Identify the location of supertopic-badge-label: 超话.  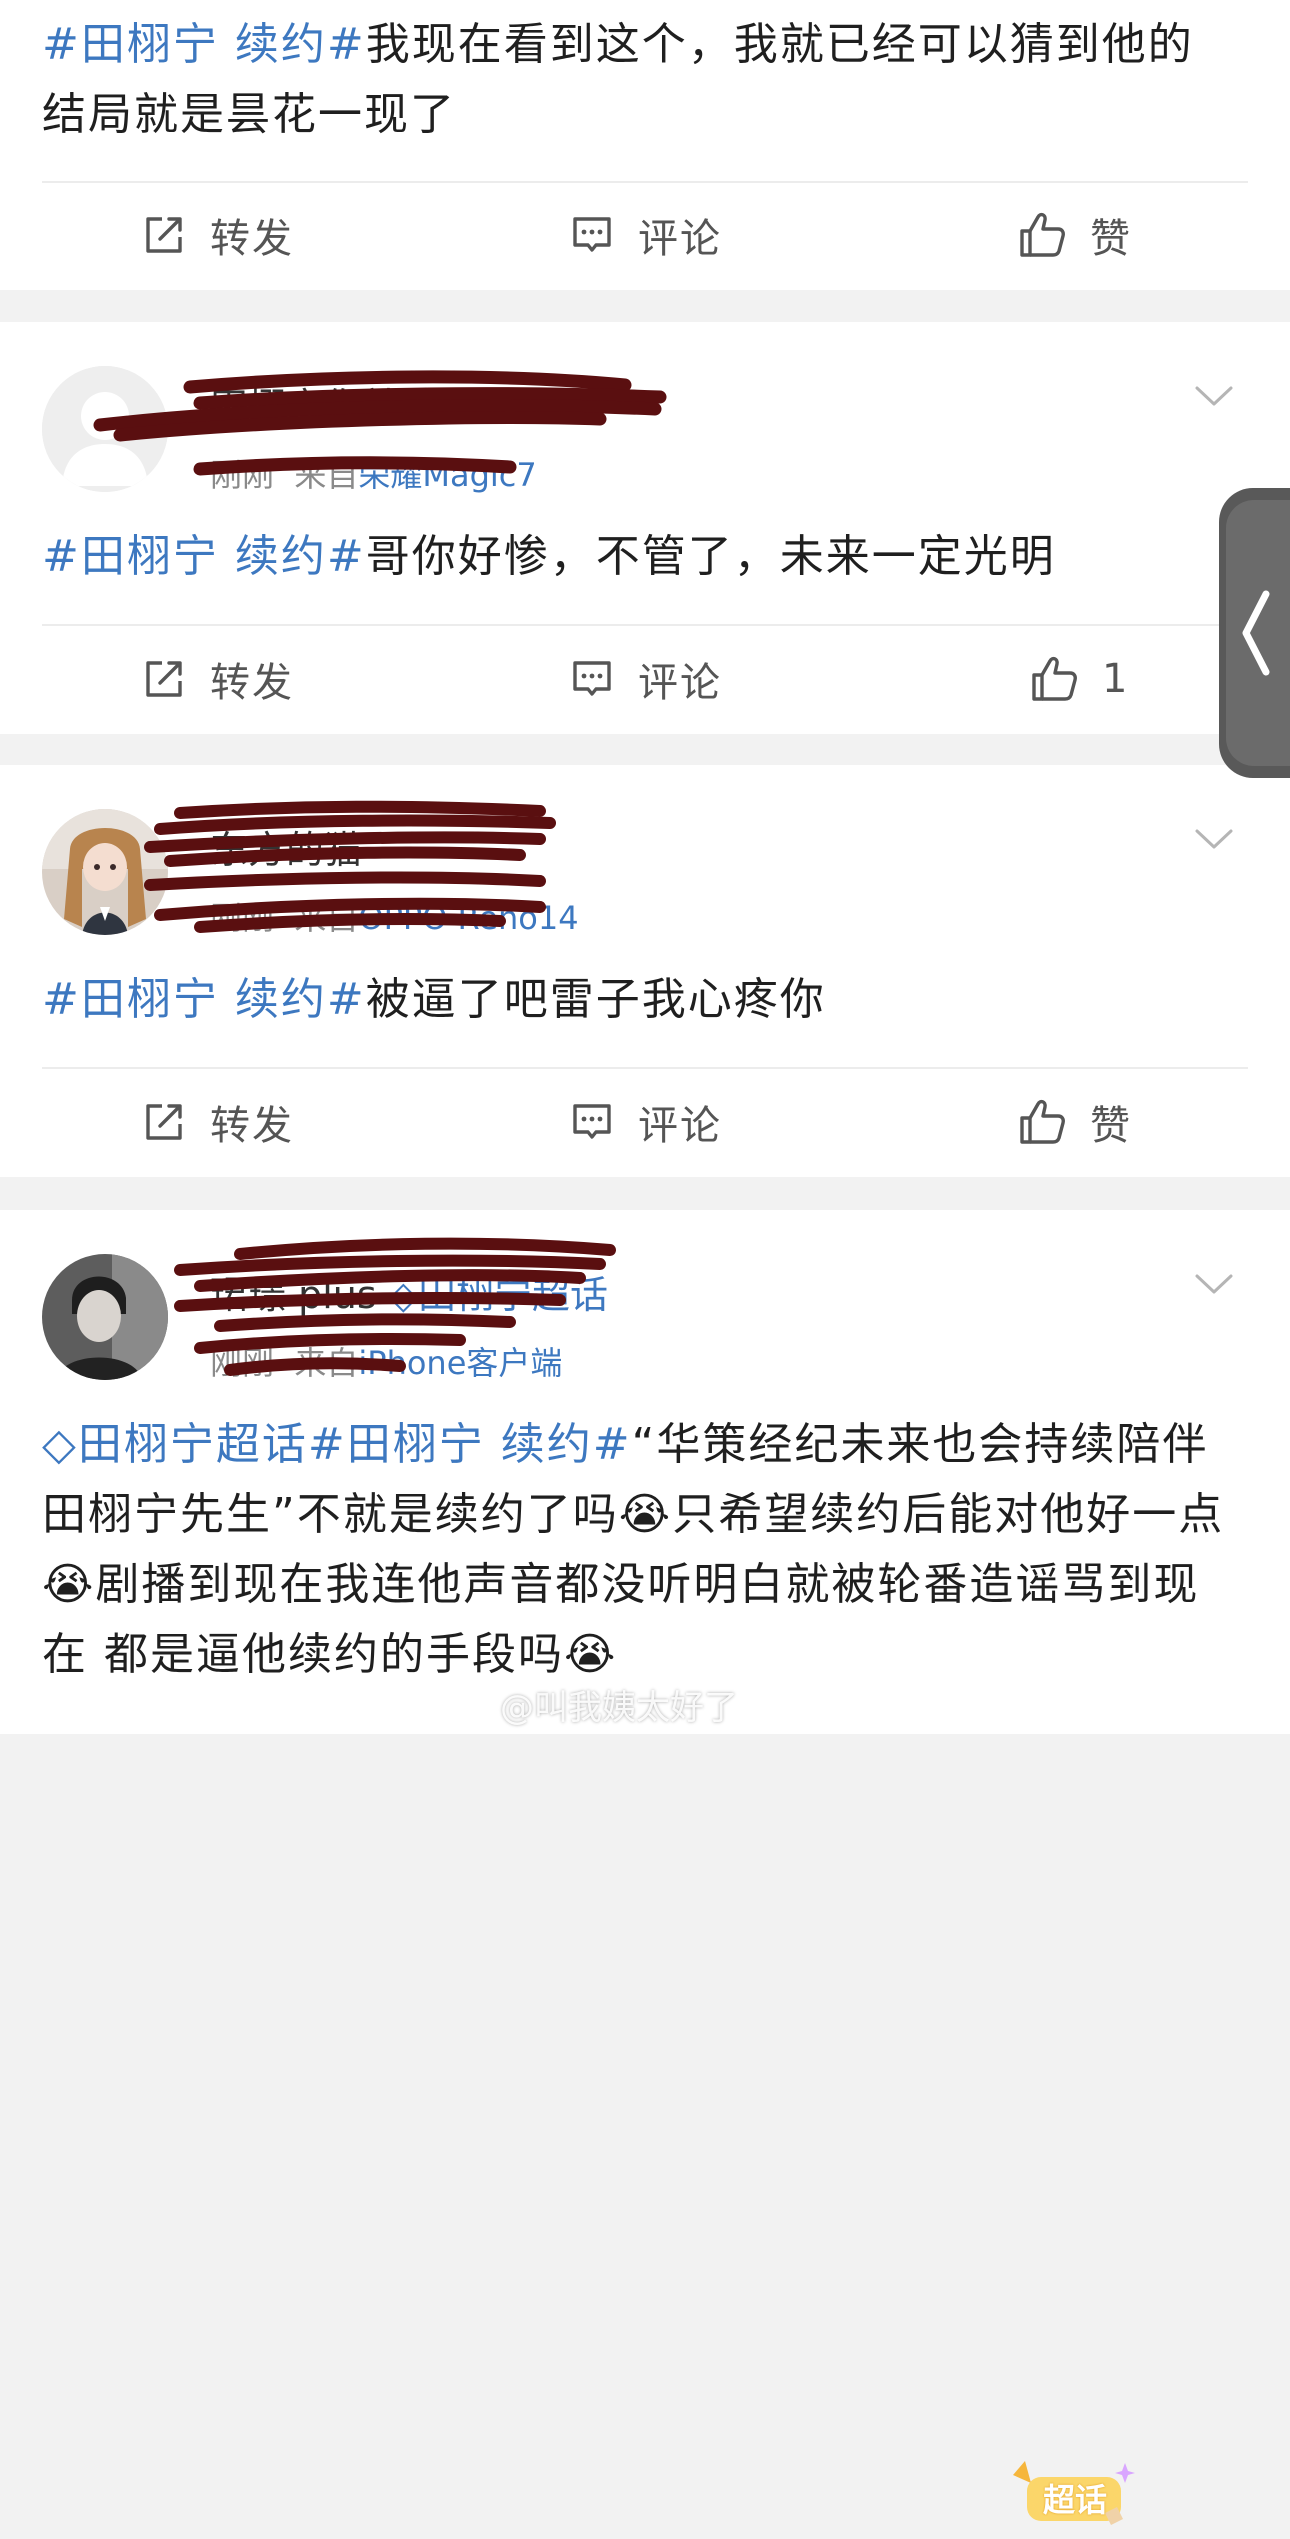
(1075, 2500).